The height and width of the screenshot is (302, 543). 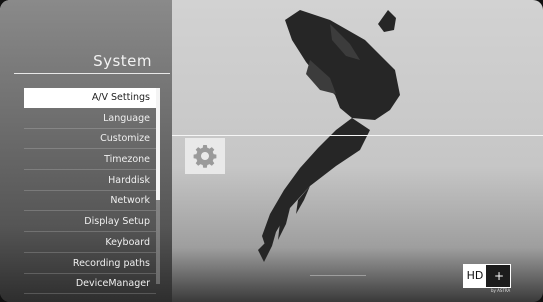 I want to click on menu-item-keyboard: Keyboard, so click(x=90, y=243).